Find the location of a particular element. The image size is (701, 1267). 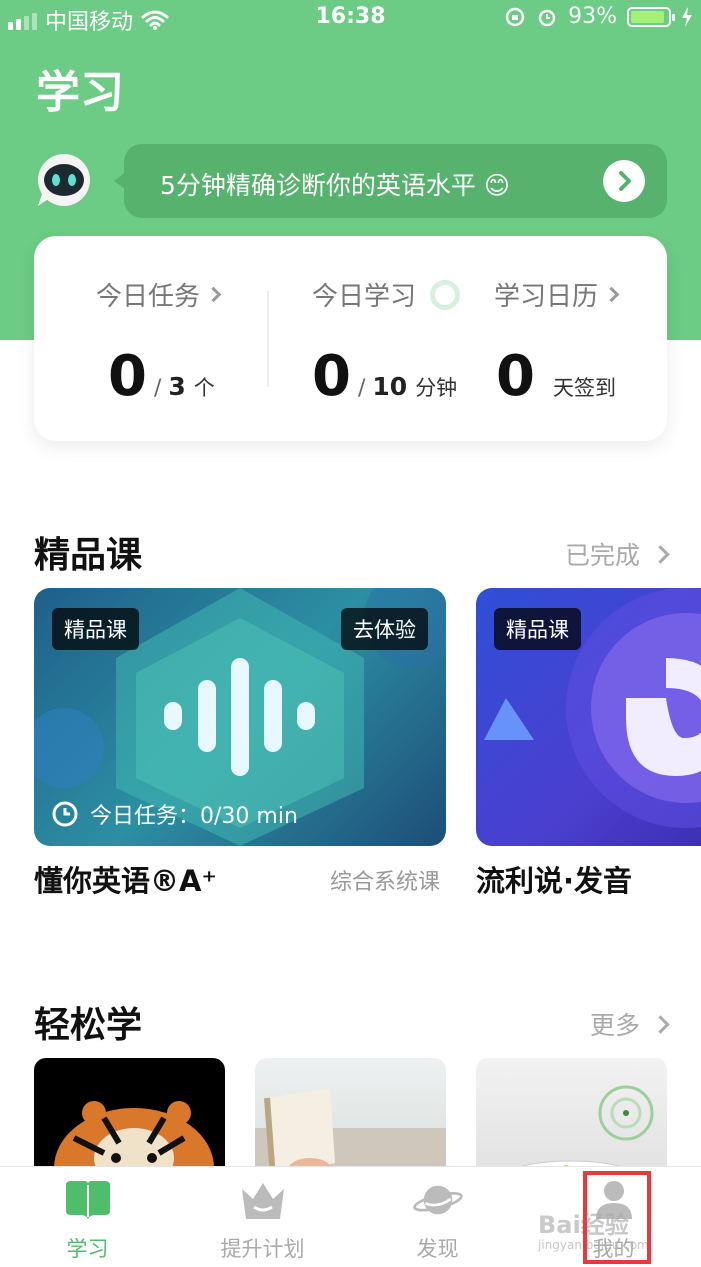

robot-avatar-icon is located at coordinates (64, 180).